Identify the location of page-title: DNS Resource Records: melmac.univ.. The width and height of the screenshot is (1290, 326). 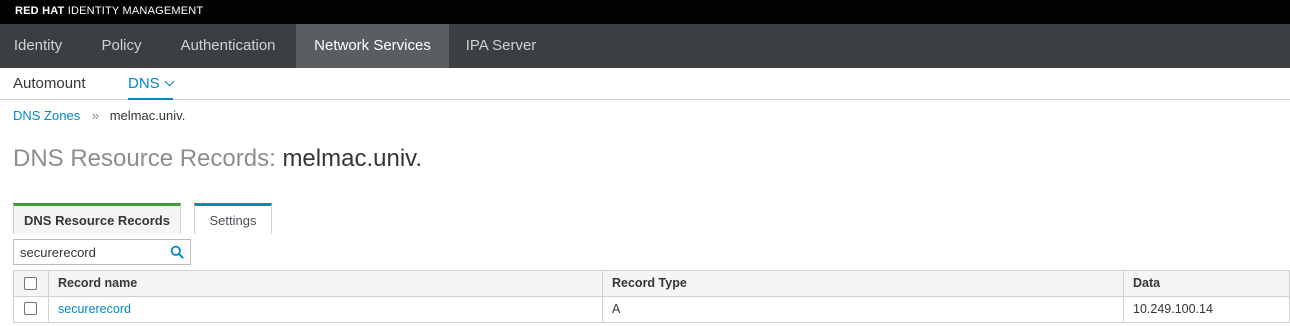
(217, 159).